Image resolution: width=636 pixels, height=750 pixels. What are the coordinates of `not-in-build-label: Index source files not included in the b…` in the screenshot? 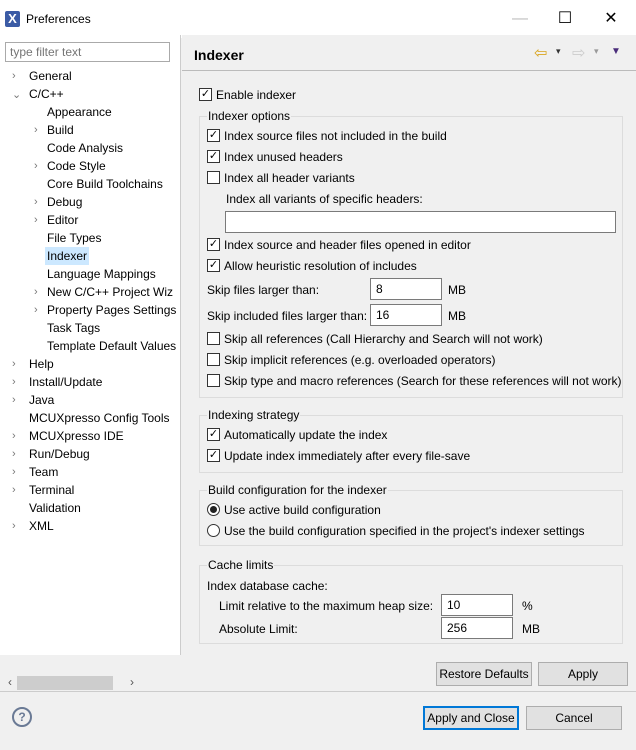 It's located at (335, 136).